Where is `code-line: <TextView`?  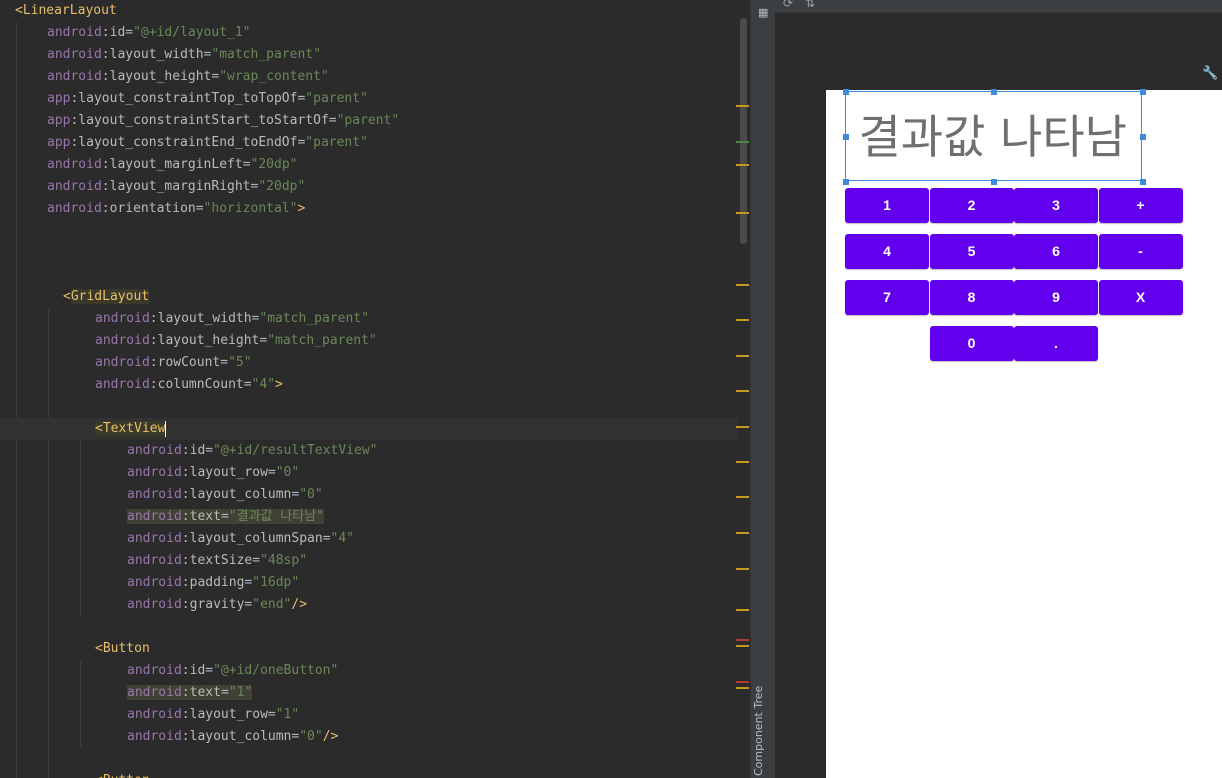 code-line: <TextView is located at coordinates (369, 429).